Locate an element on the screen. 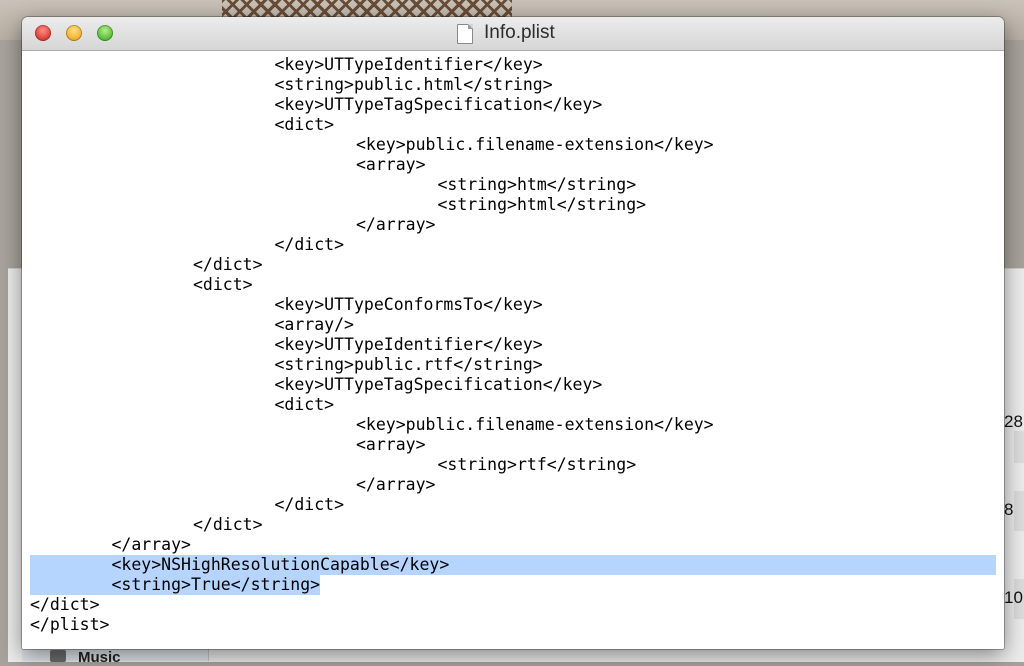 Image resolution: width=1024 pixels, height=666 pixels. background-value: 8 is located at coordinates (1009, 509).